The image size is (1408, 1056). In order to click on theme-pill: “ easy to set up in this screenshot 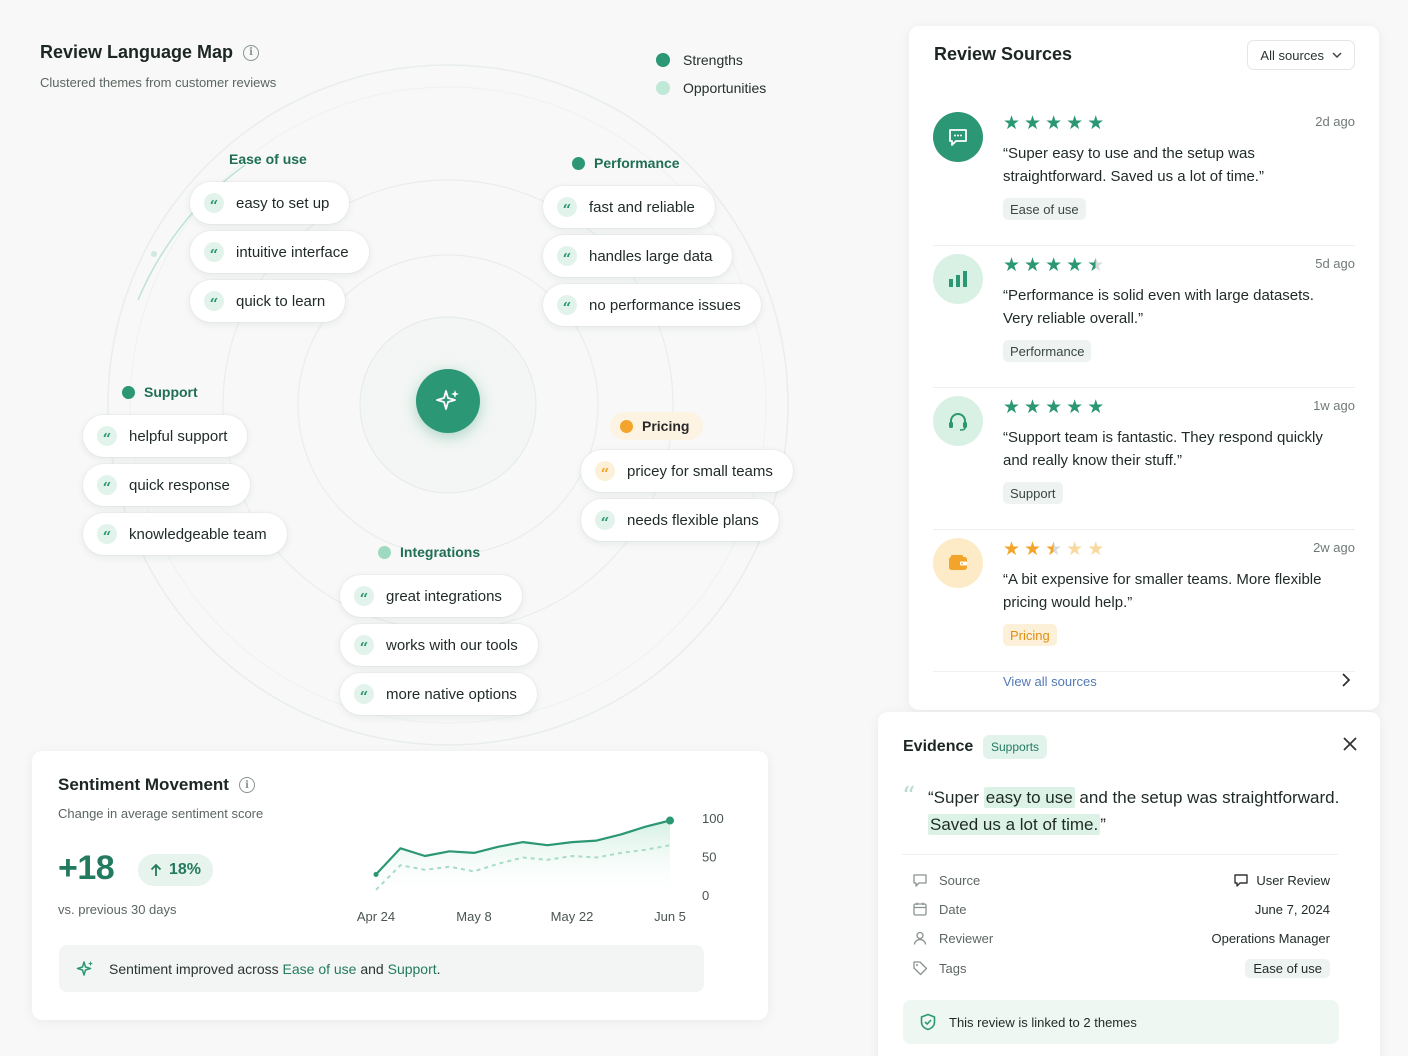, I will do `click(270, 203)`.